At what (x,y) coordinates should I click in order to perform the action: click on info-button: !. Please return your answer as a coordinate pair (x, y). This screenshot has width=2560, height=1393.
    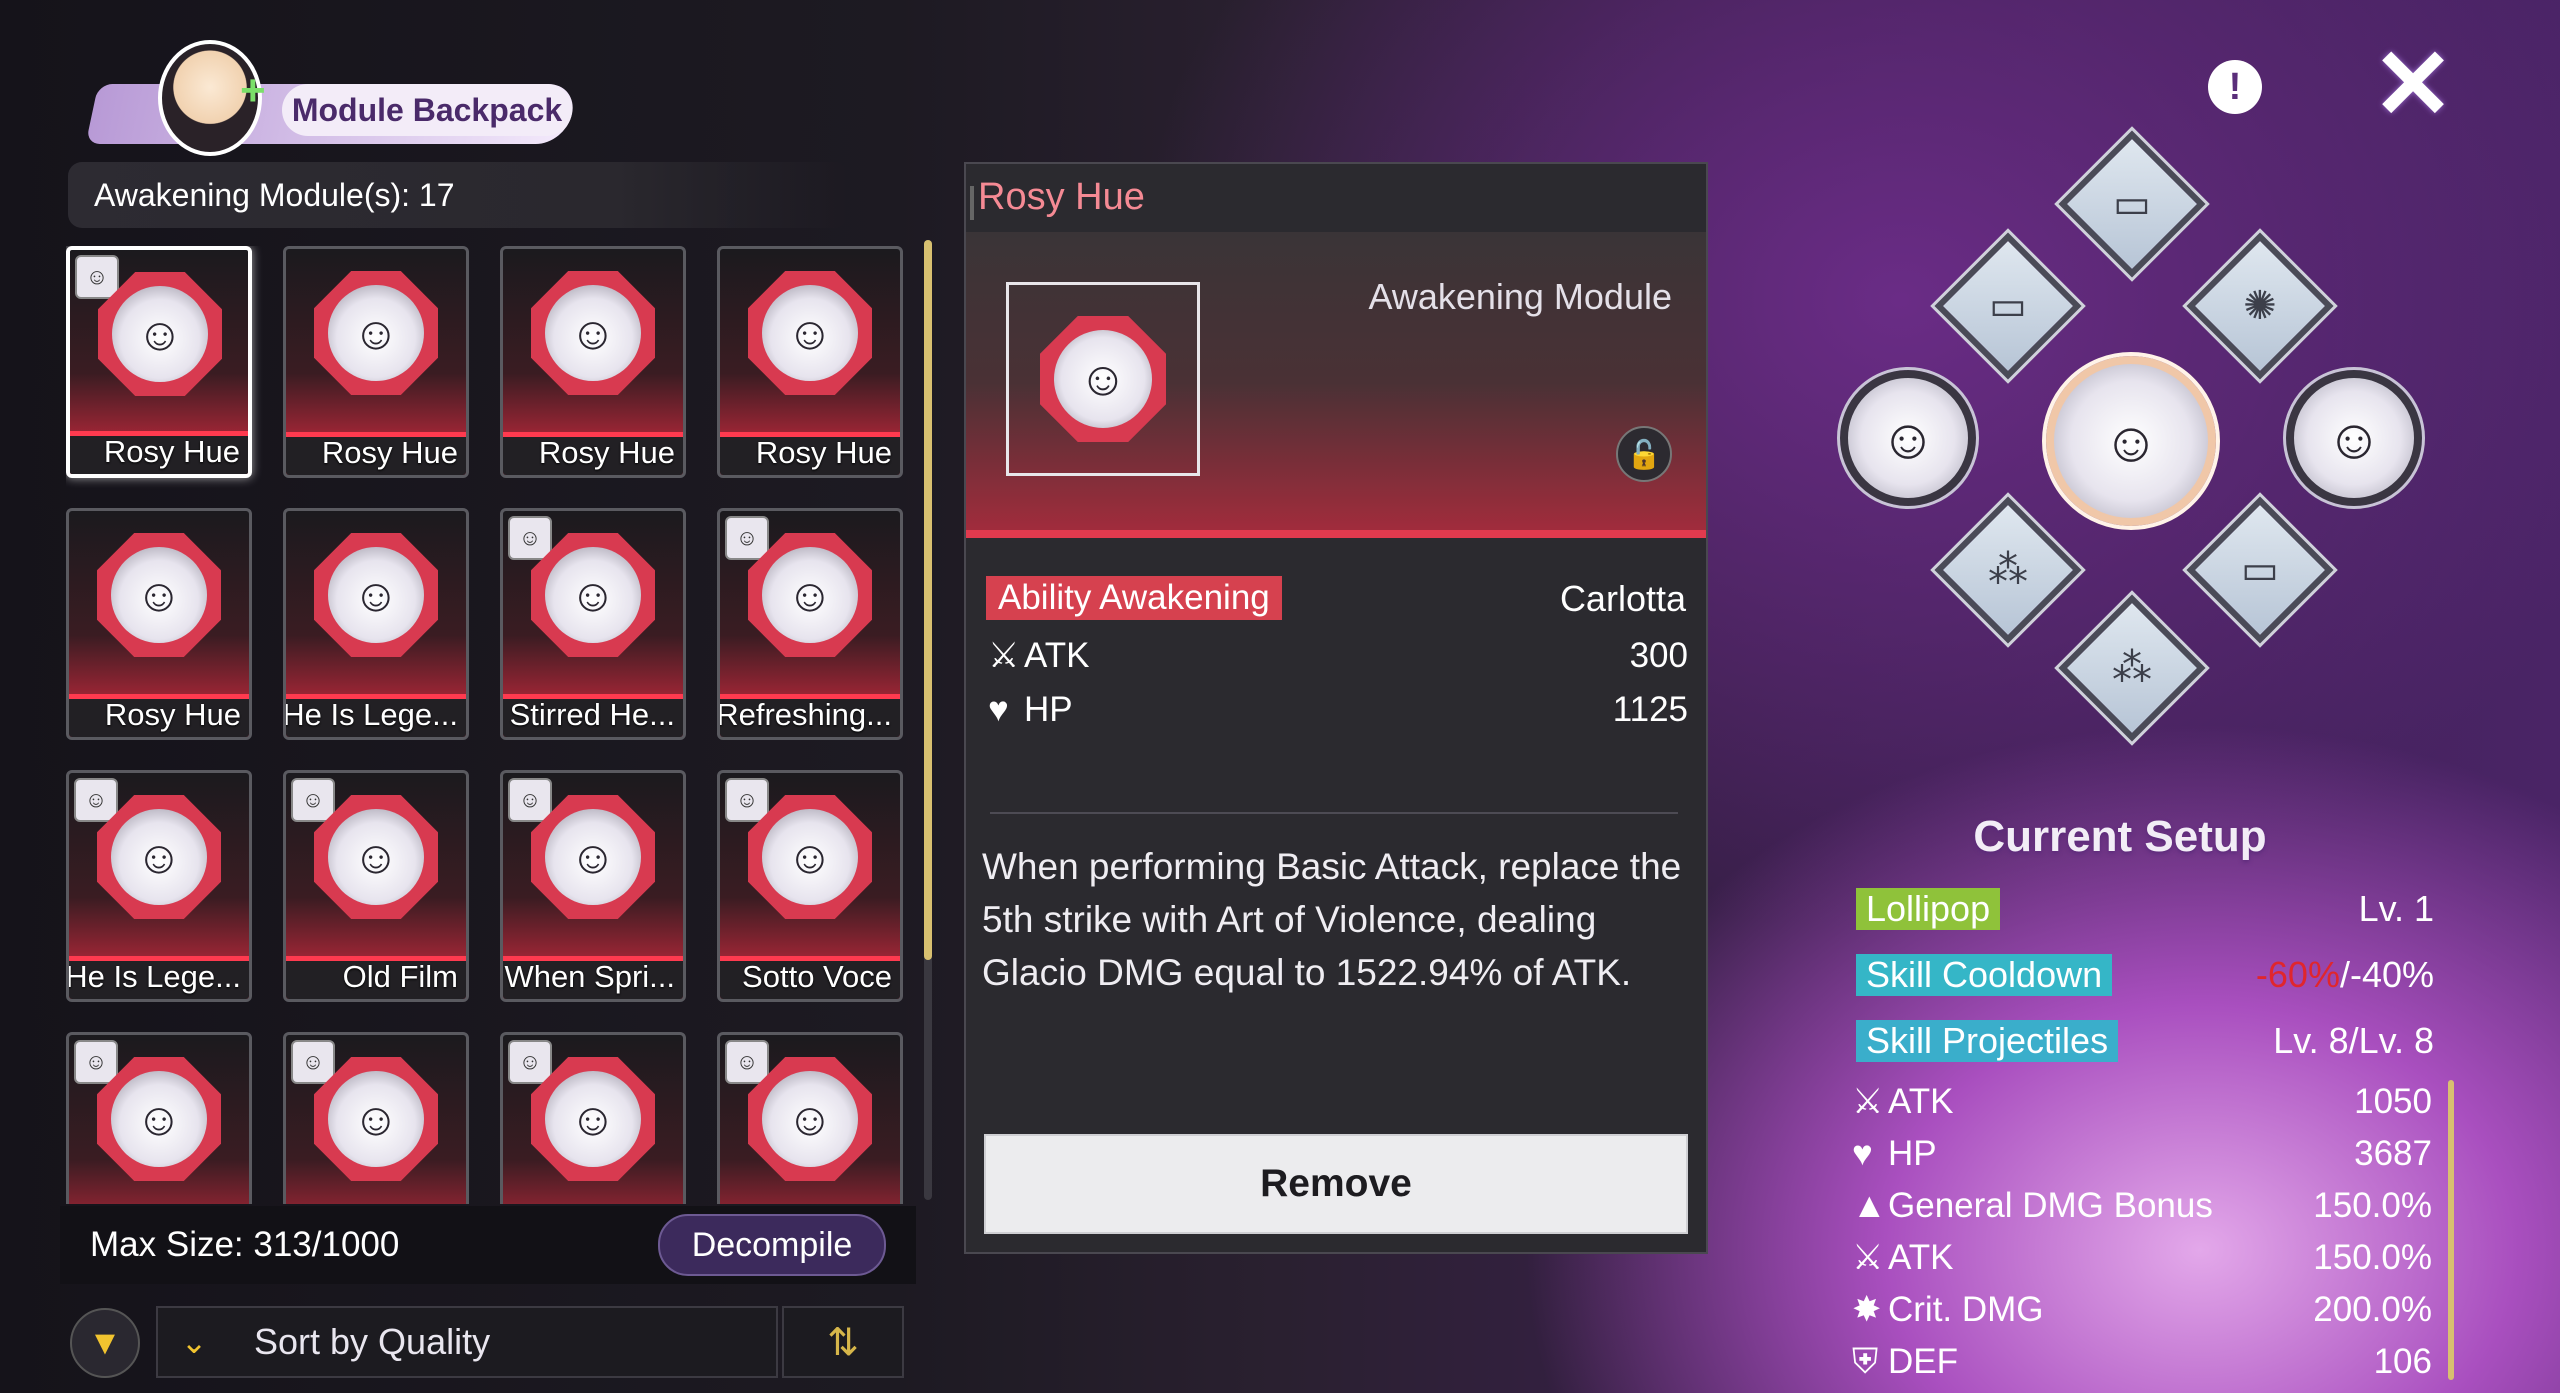
    Looking at the image, I should click on (2235, 87).